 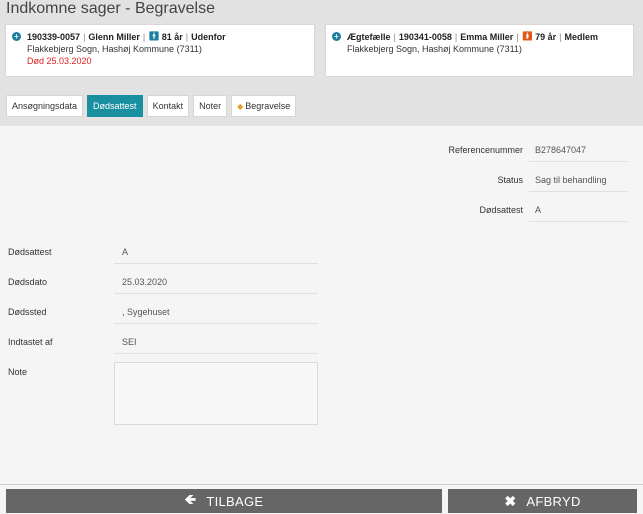 What do you see at coordinates (18, 372) in the screenshot?
I see `note-label: Note` at bounding box center [18, 372].